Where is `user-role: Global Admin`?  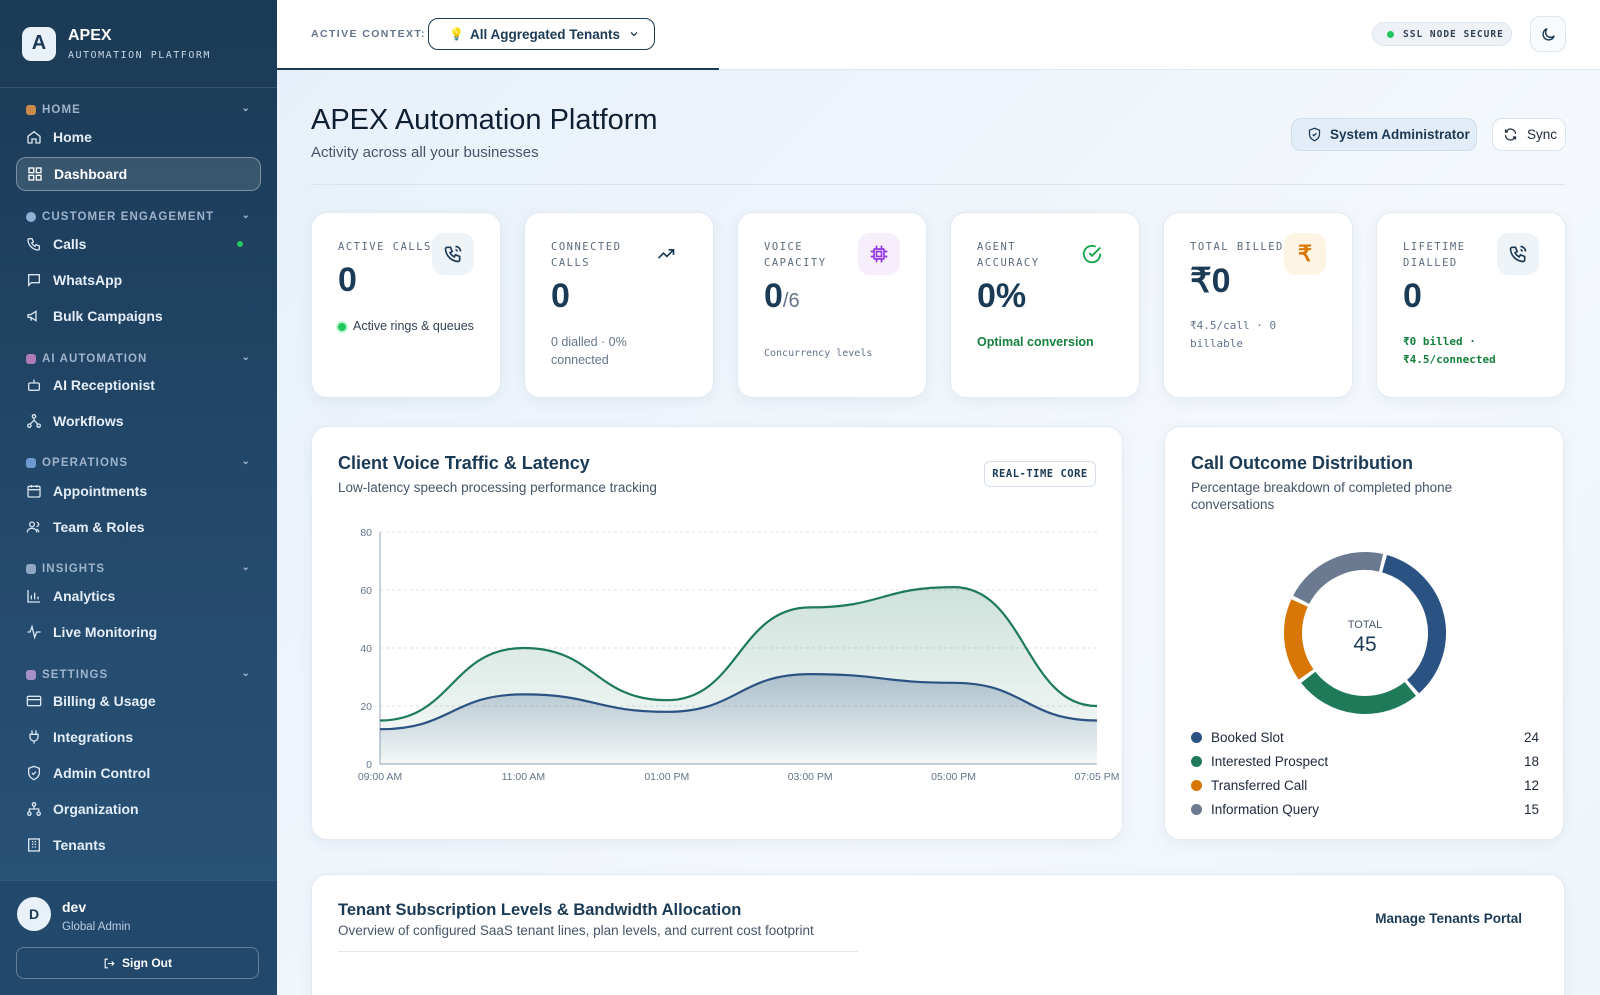 user-role: Global Admin is located at coordinates (96, 927).